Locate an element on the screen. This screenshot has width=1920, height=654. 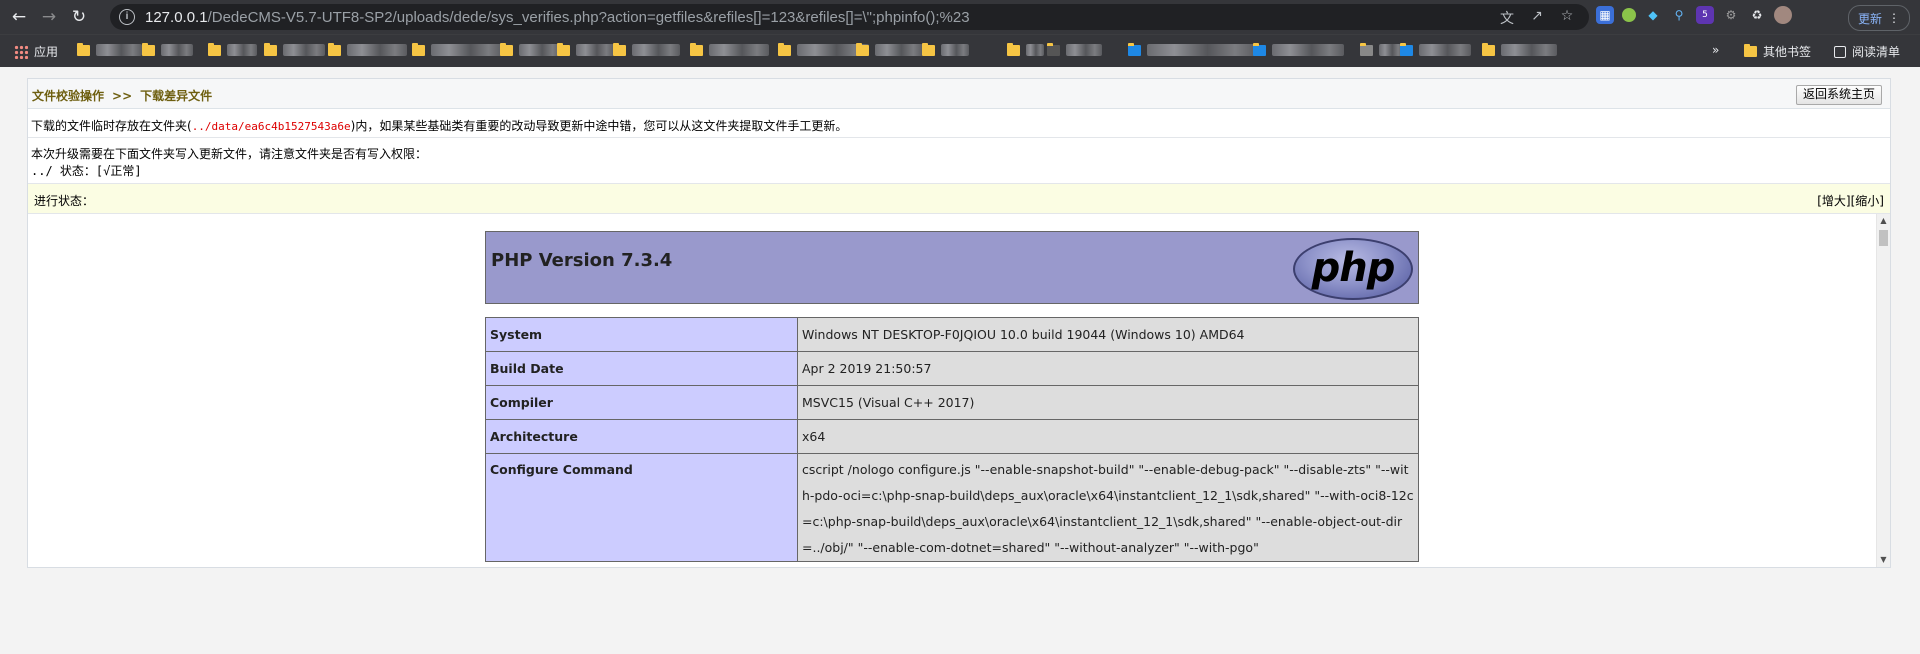
progress-status-bar: 进行状态： [增大] [缩小] is located at coordinates (959, 198).